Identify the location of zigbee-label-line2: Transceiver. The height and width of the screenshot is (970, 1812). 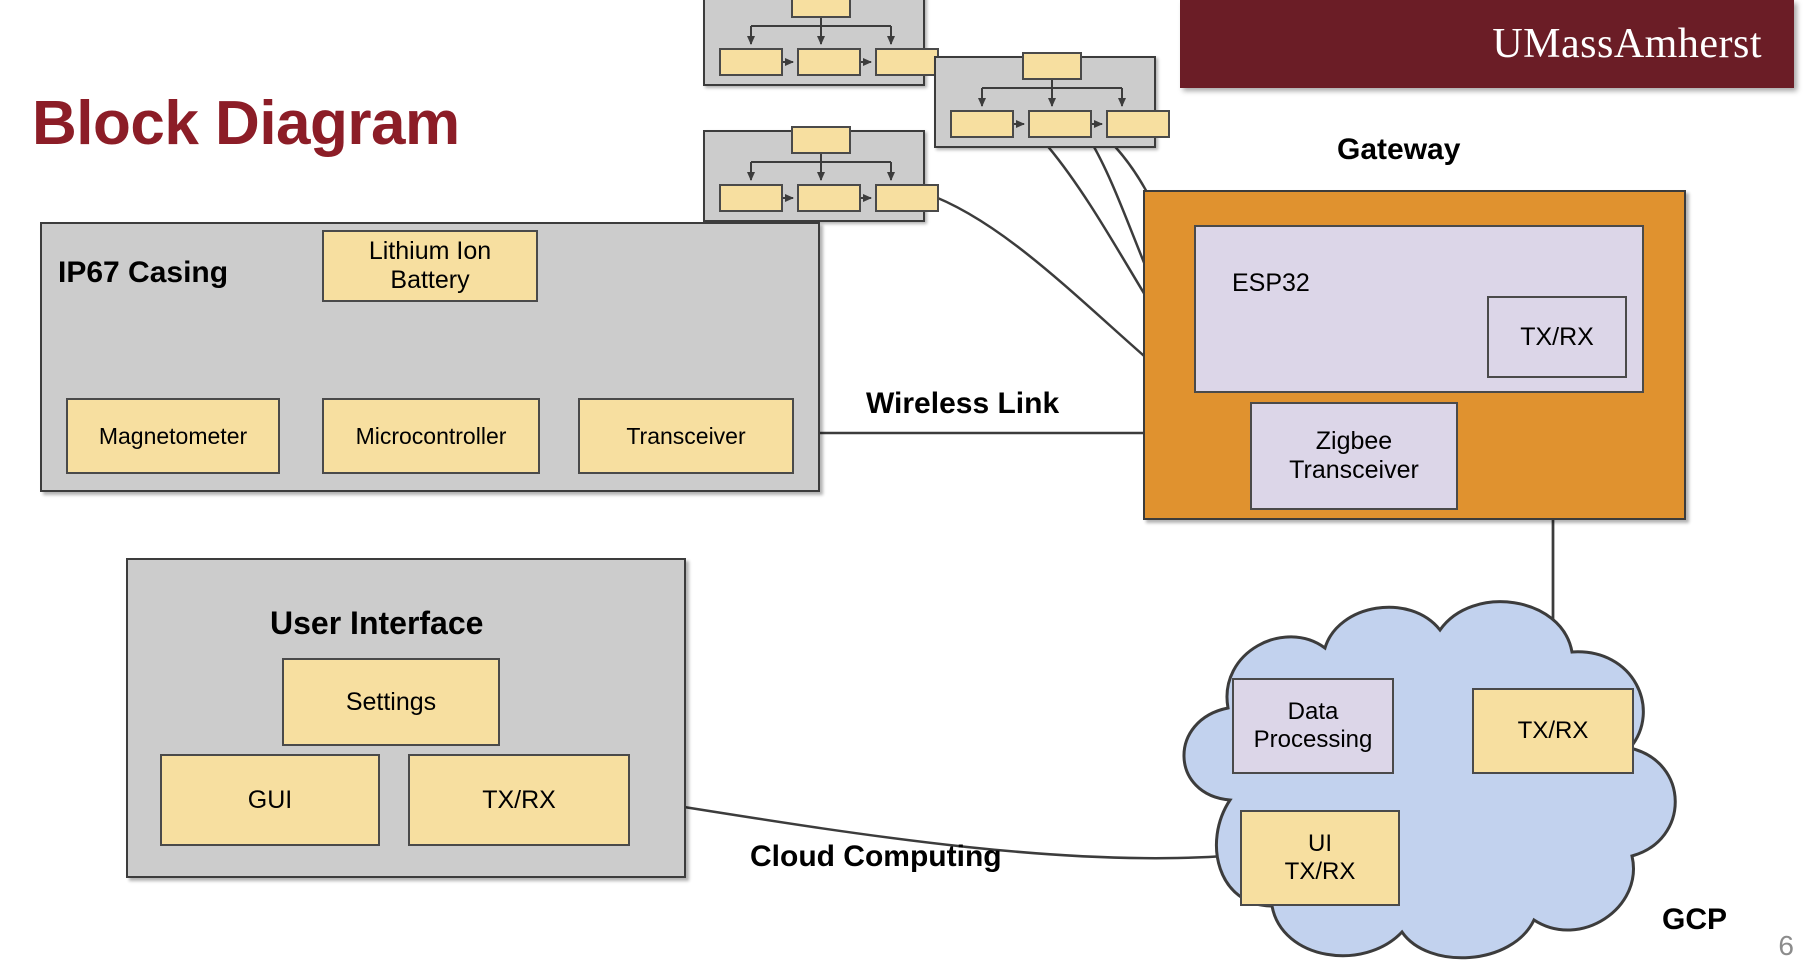
(1354, 470).